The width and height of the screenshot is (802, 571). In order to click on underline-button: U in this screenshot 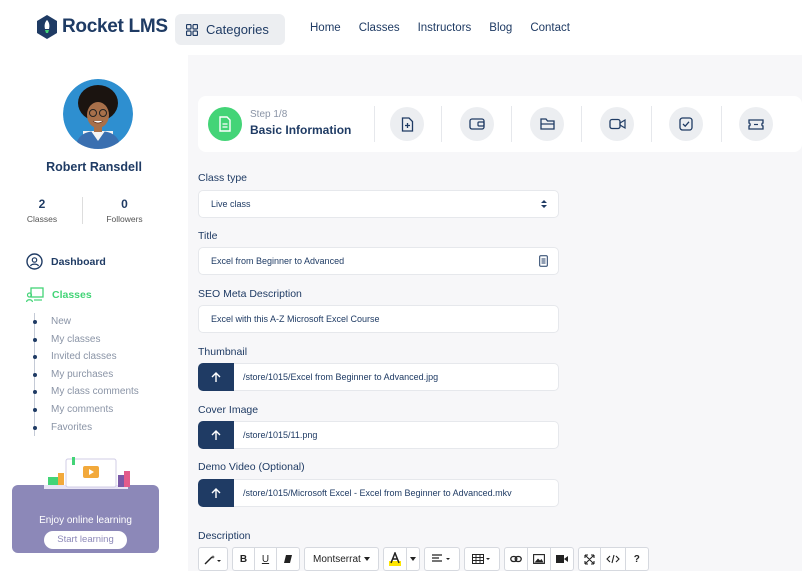, I will do `click(266, 559)`.